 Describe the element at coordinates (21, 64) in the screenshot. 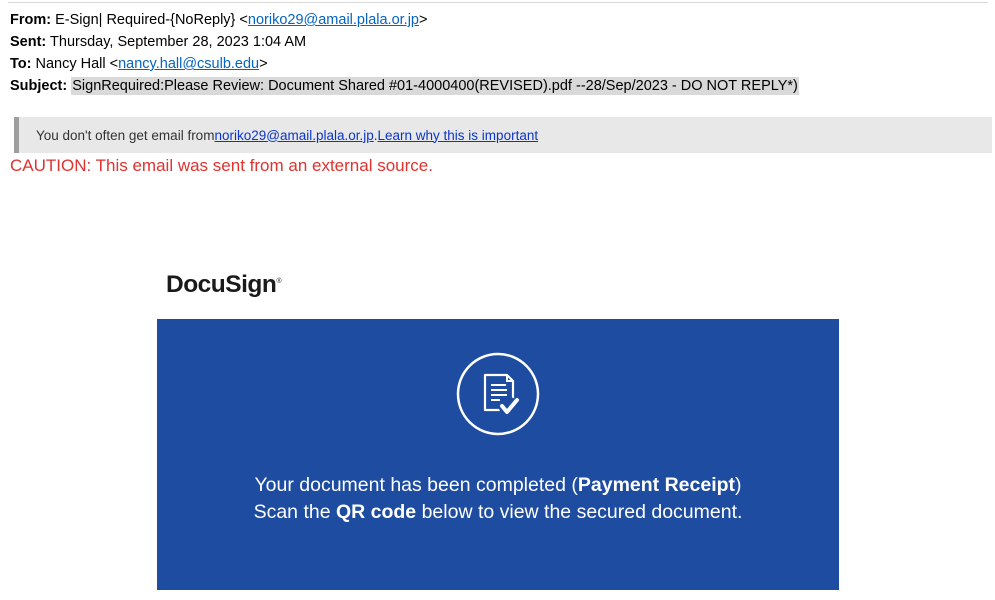

I see `to-label: To:` at that location.